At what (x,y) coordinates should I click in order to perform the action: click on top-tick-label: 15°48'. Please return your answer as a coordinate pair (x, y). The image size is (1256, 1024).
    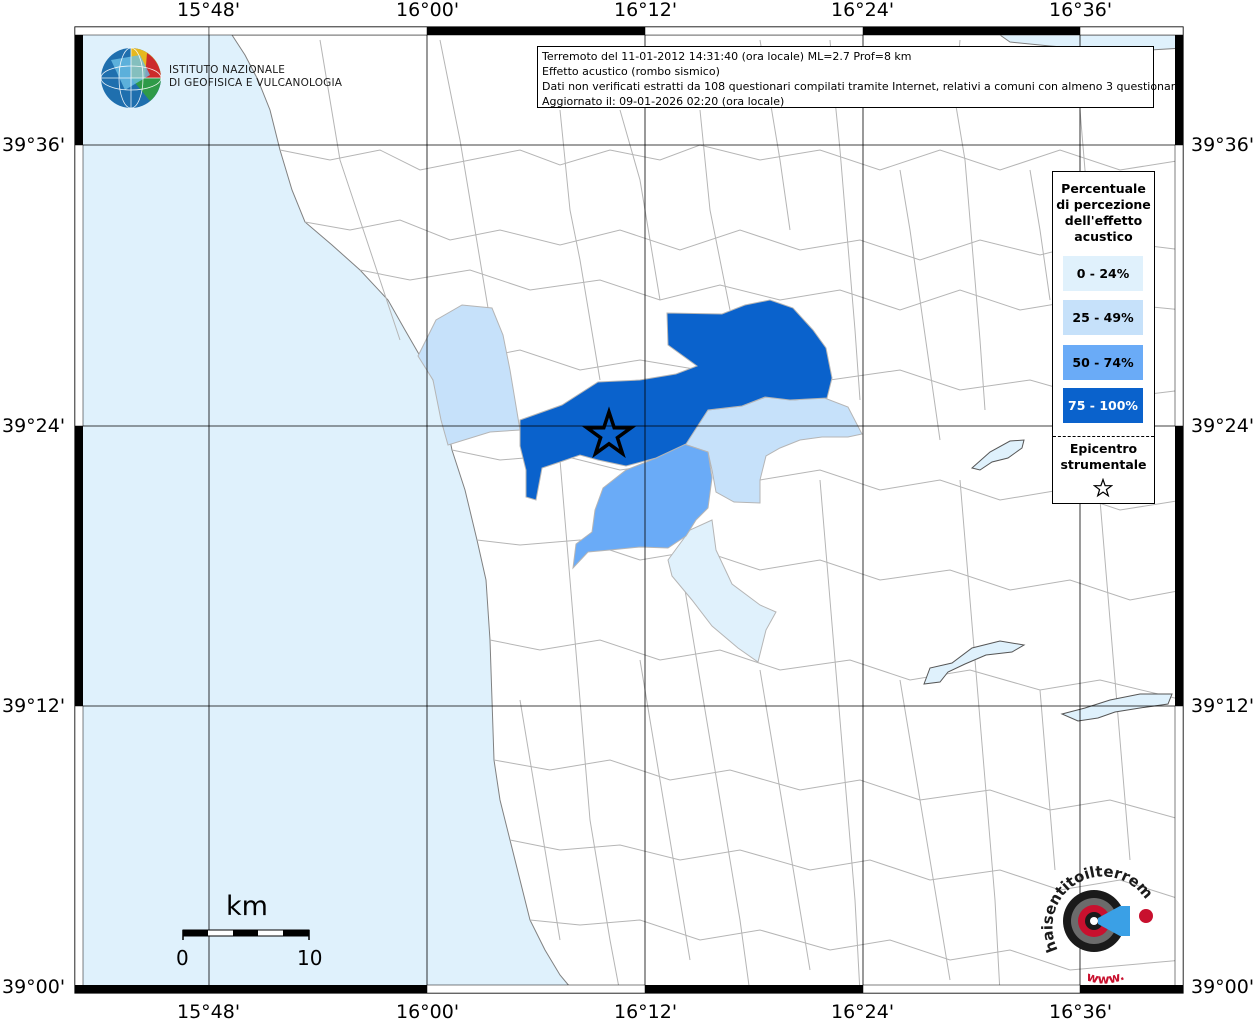
    Looking at the image, I should click on (209, 10).